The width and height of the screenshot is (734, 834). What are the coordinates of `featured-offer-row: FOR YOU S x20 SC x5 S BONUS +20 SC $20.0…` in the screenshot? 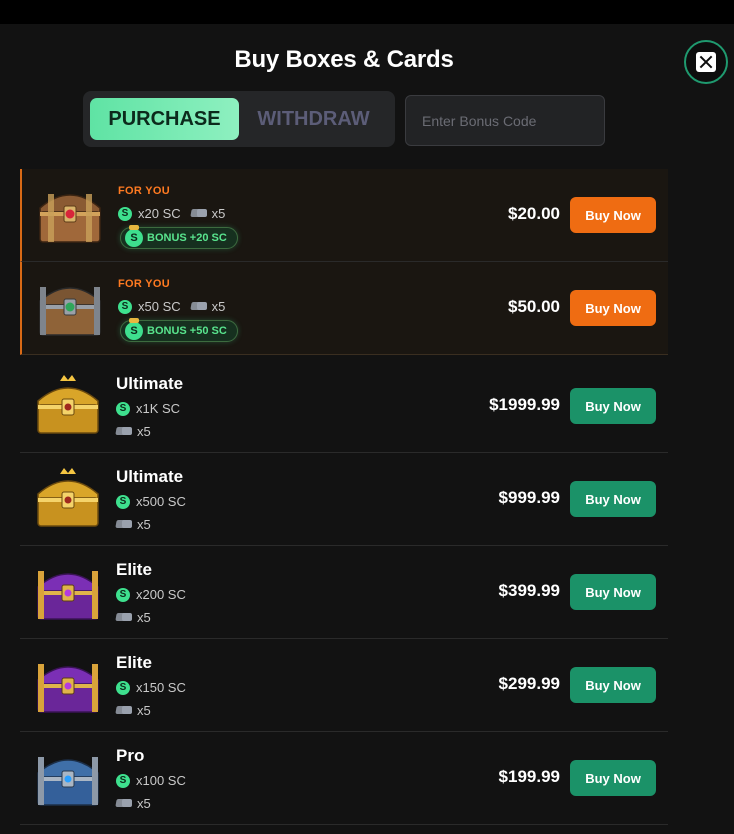 It's located at (344, 215).